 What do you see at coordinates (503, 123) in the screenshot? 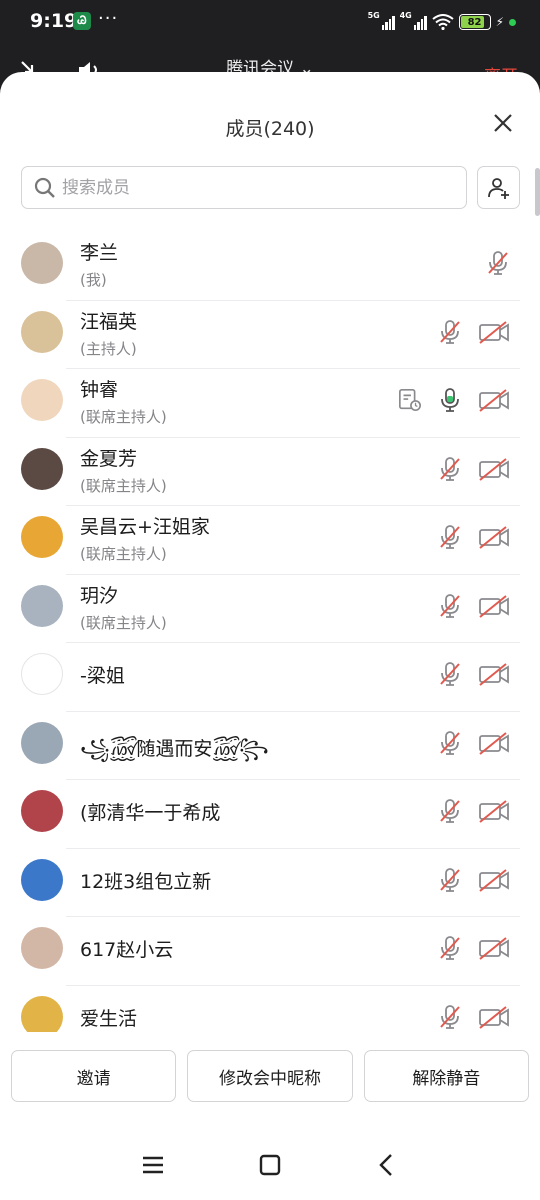
I see `close-icon` at bounding box center [503, 123].